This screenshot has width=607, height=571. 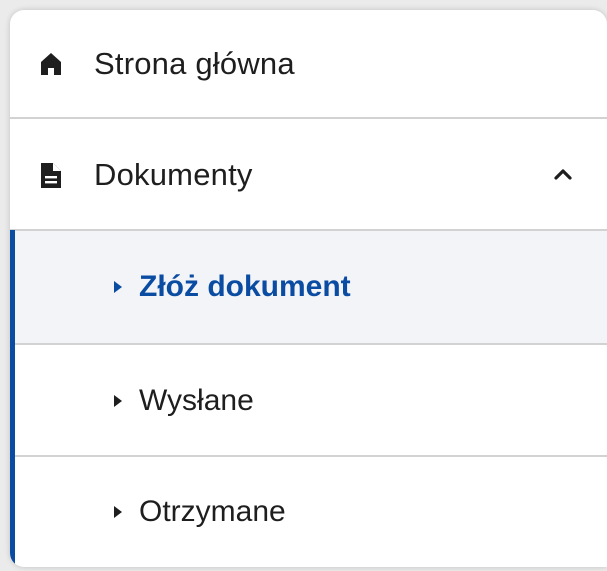 What do you see at coordinates (563, 174) in the screenshot?
I see `chevron-up-icon` at bounding box center [563, 174].